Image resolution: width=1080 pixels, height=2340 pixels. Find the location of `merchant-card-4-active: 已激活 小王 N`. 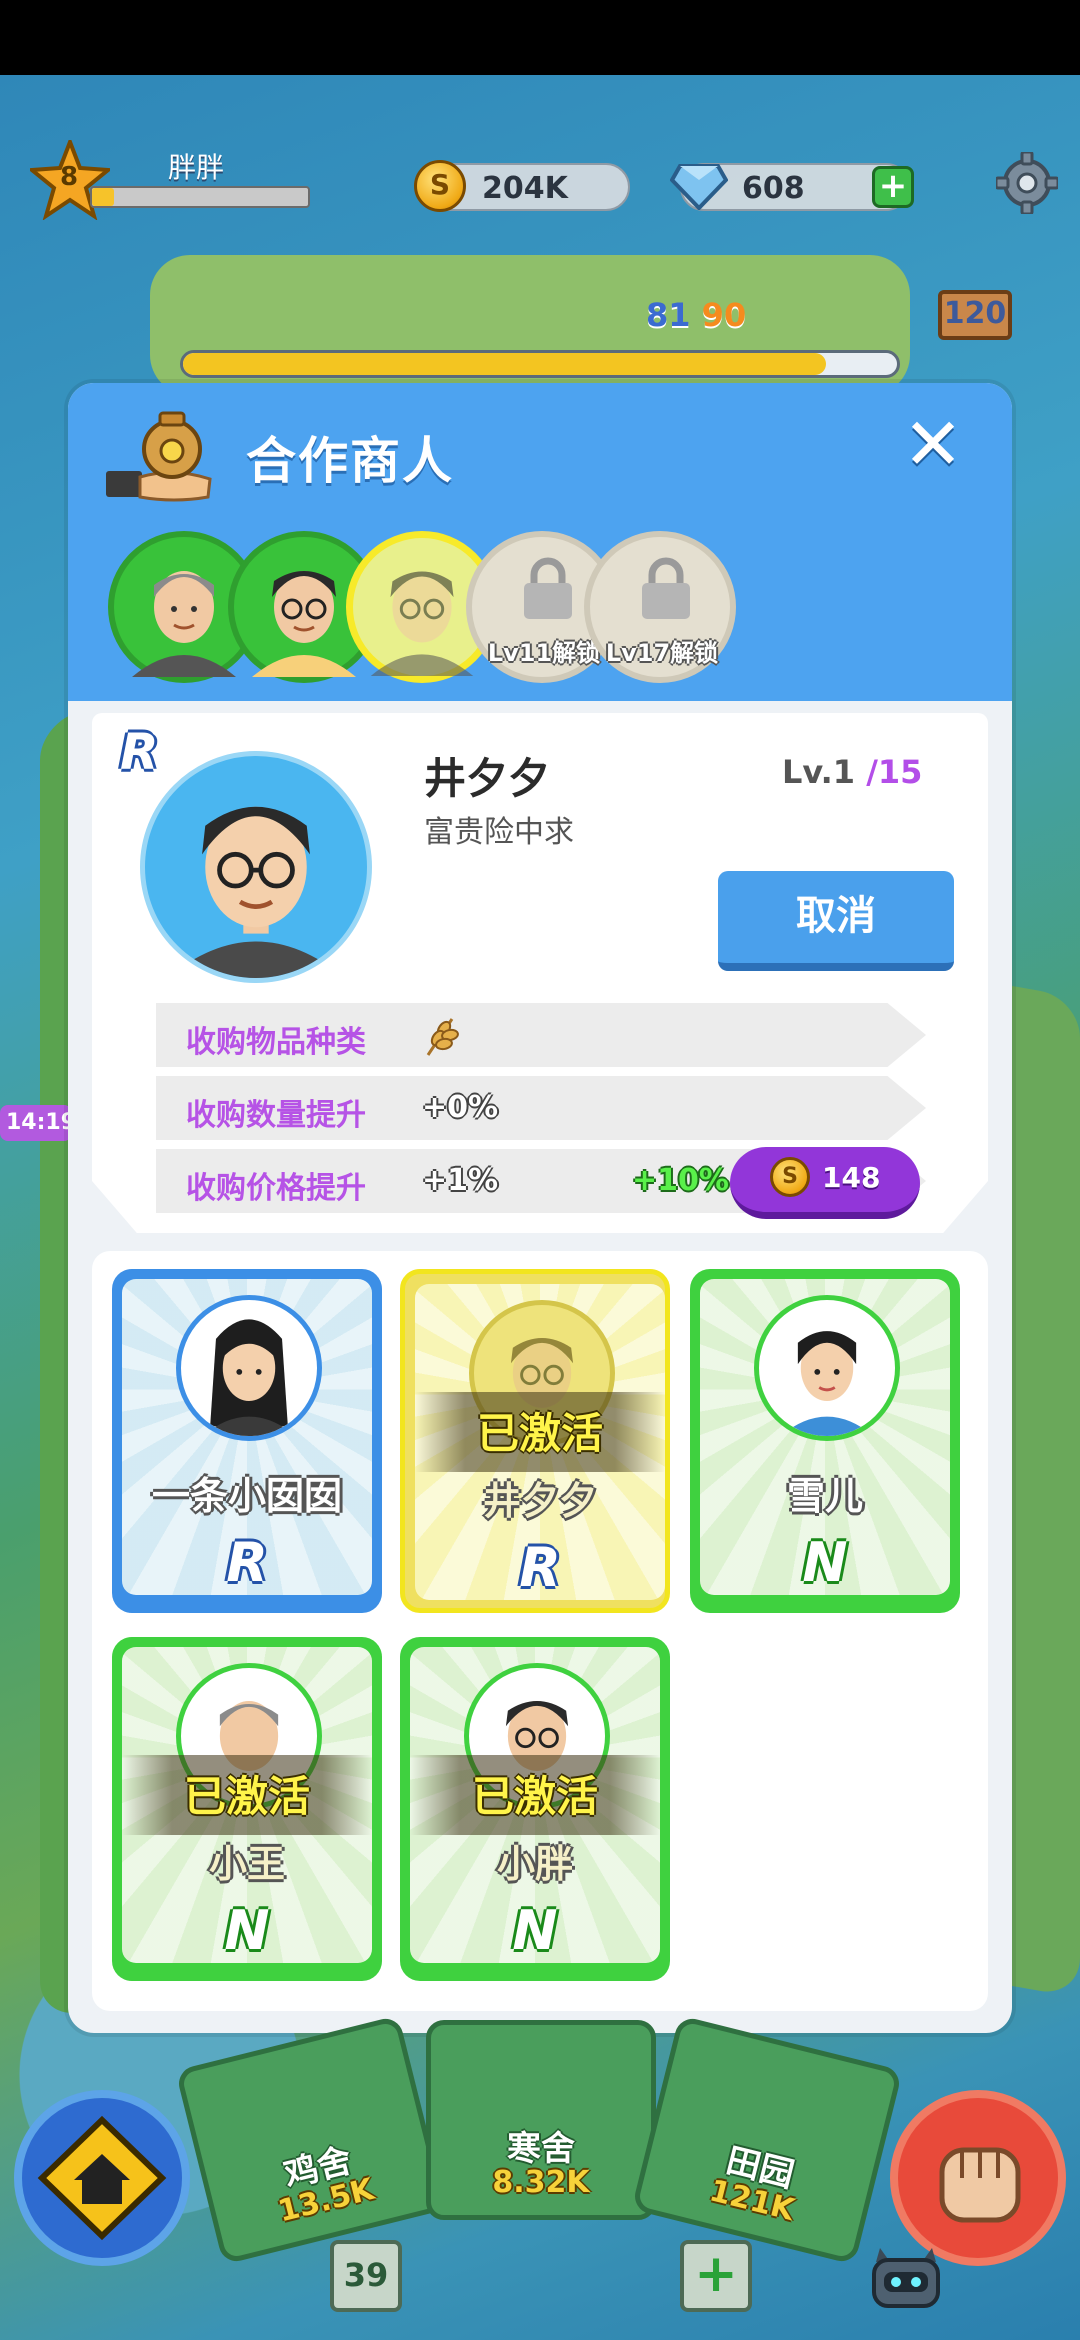

merchant-card-4-active: 已激活 小王 N is located at coordinates (247, 1809).